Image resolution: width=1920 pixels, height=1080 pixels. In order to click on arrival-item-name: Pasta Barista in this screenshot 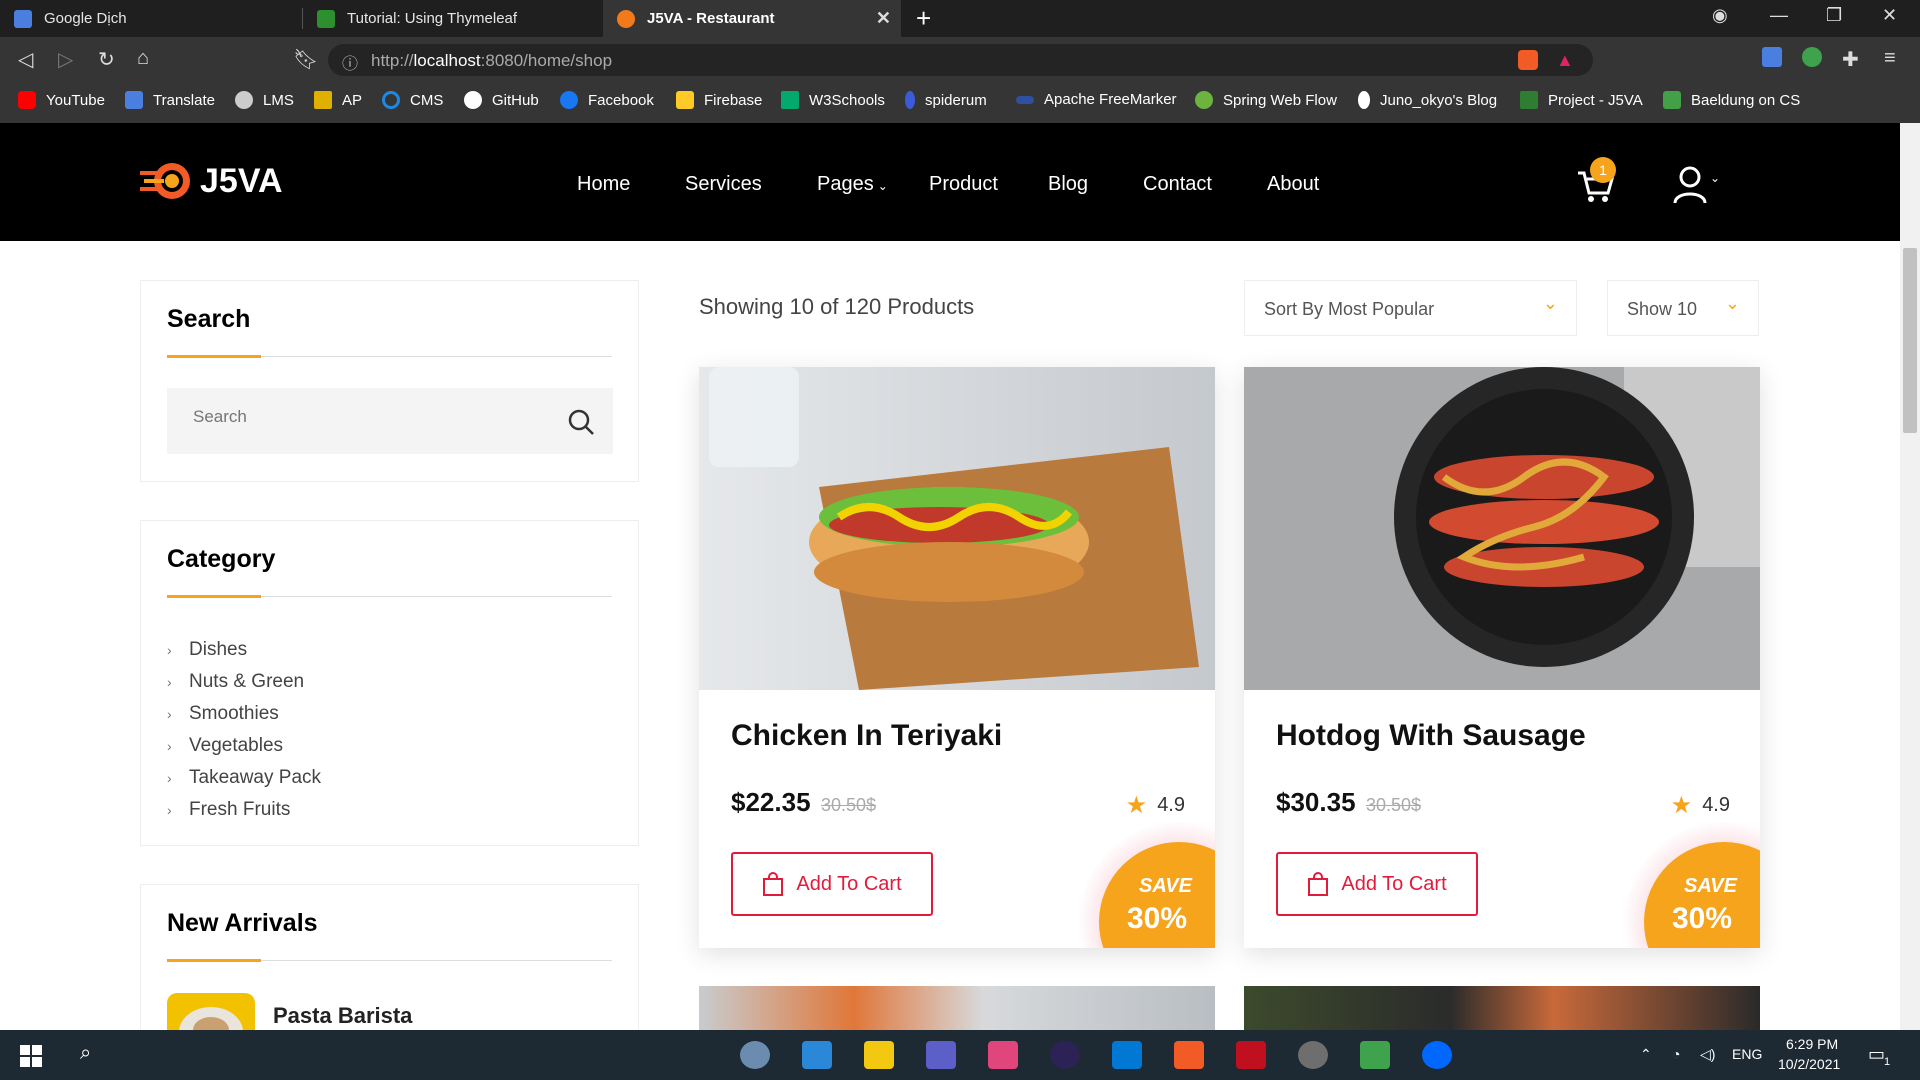, I will do `click(342, 1016)`.